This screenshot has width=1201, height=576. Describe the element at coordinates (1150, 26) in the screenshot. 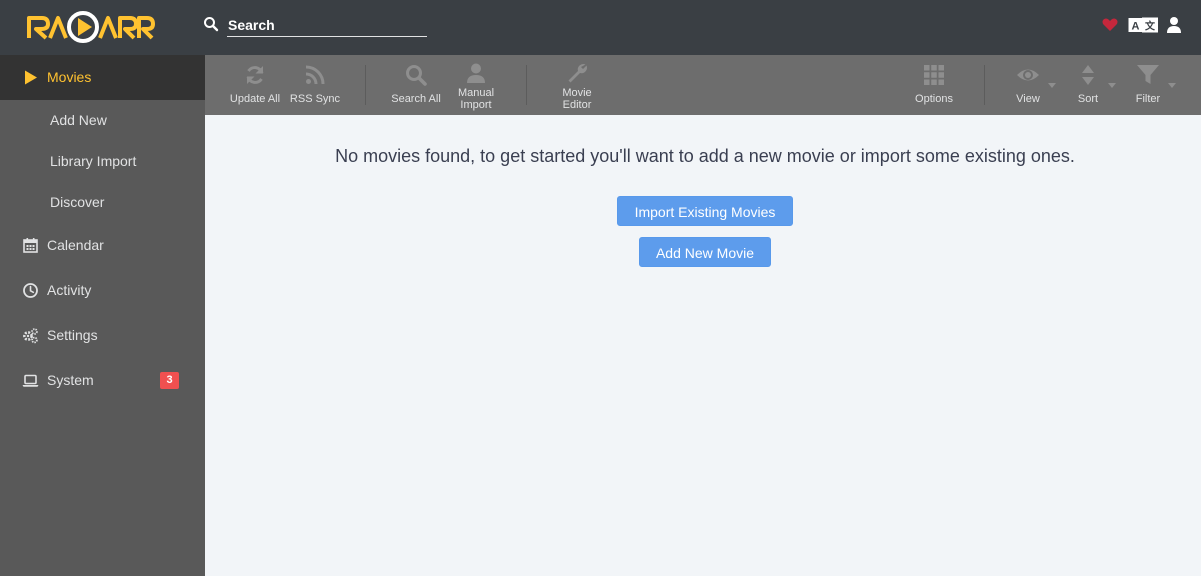

I see `svg-text: 文` at that location.